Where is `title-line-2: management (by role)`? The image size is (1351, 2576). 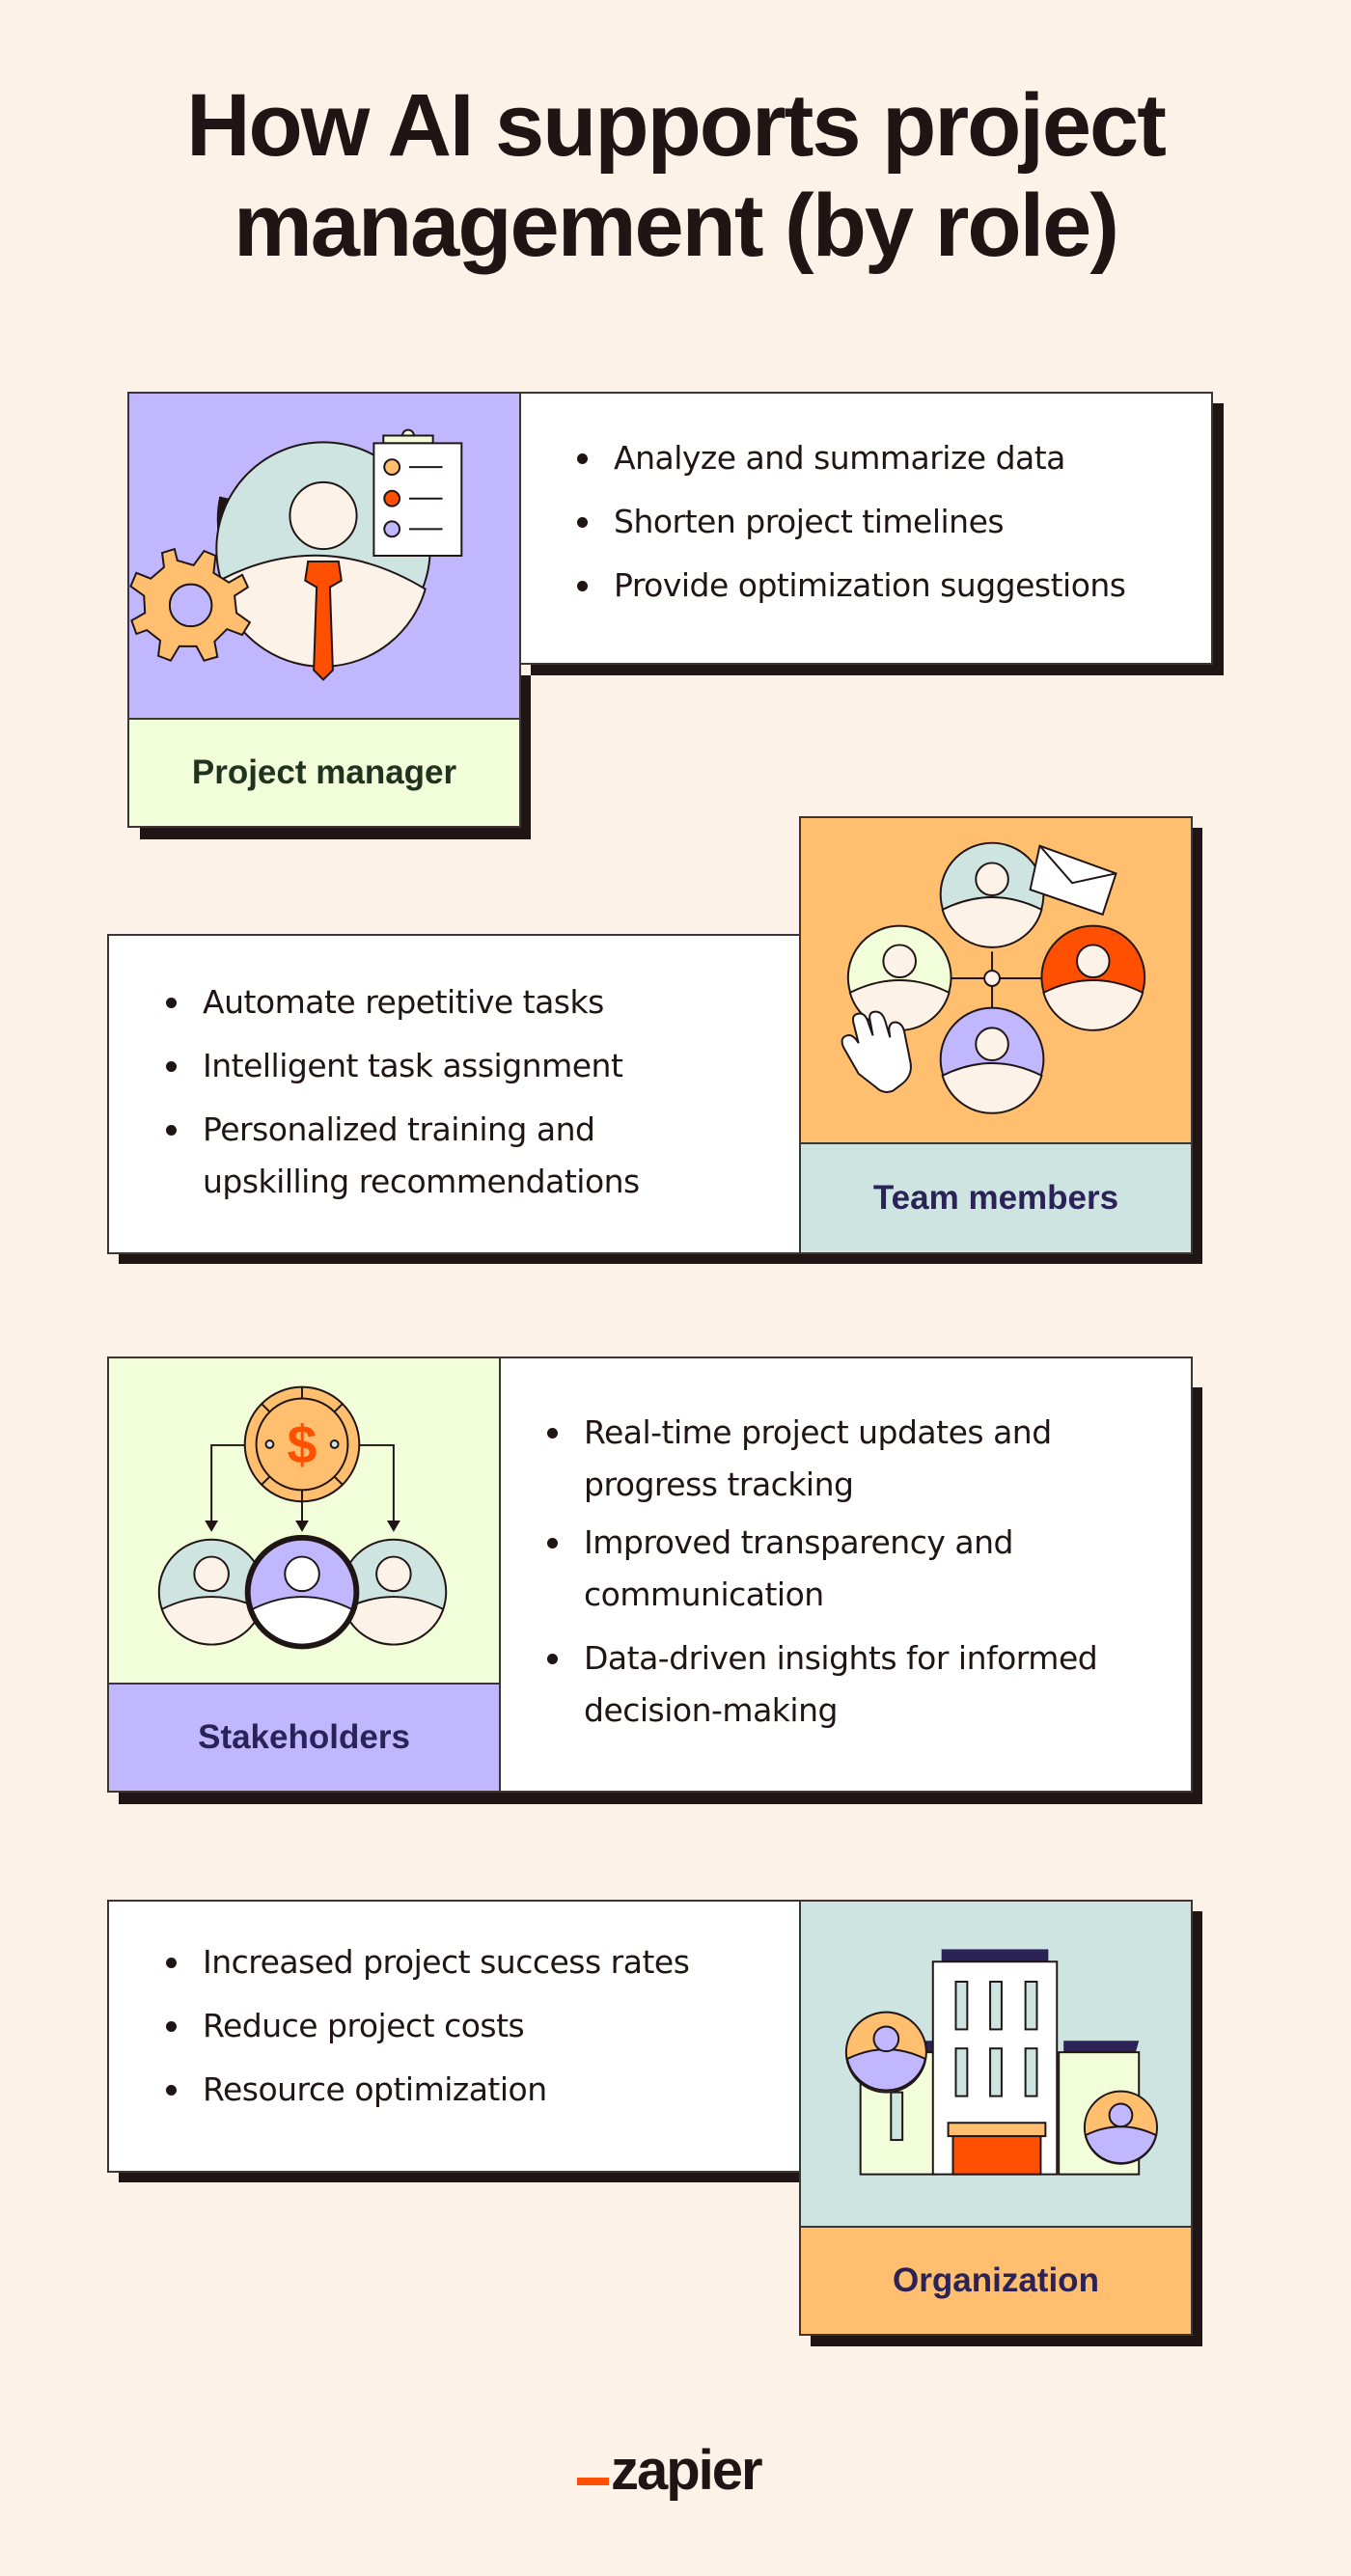
title-line-2: management (by role) is located at coordinates (676, 226).